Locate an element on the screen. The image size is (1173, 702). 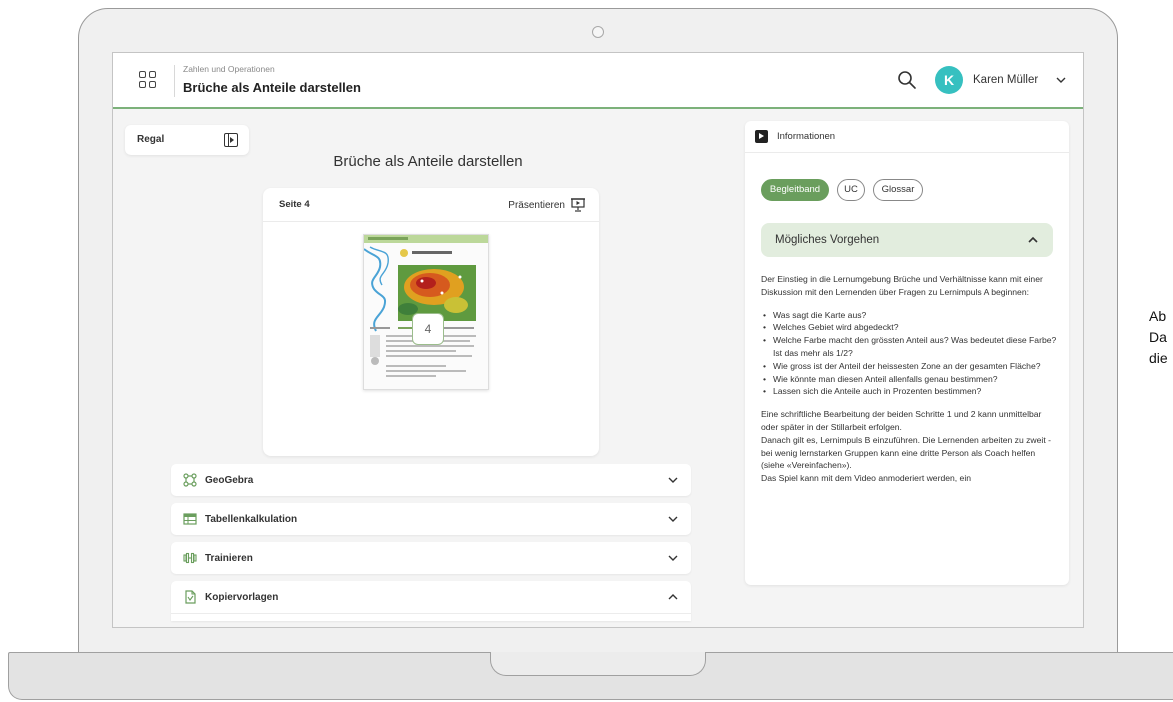
page-card-header: Seite 4 Präsentieren is located at coordinates (431, 205).